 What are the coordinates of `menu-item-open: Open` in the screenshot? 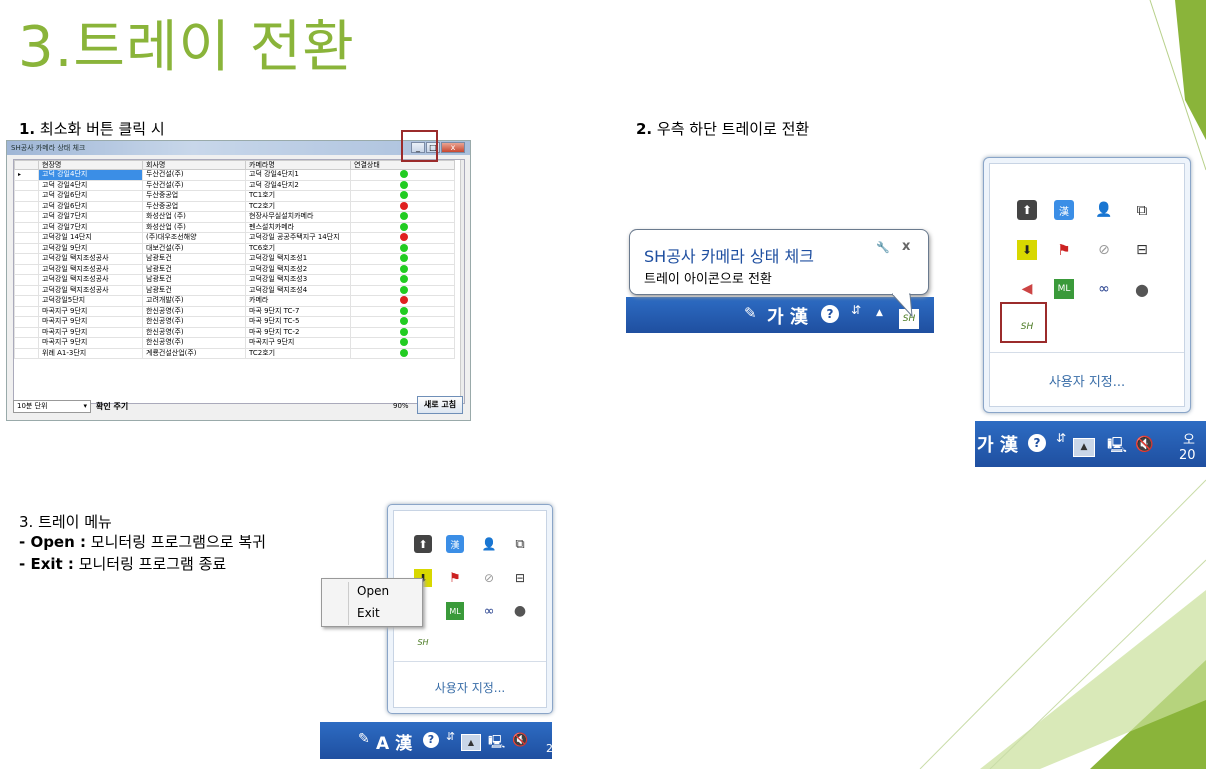 It's located at (373, 591).